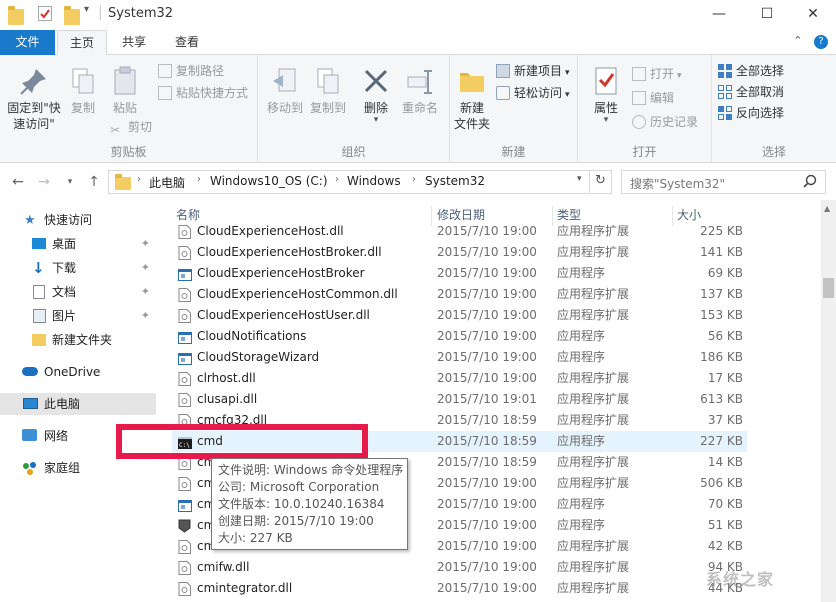  I want to click on properties-button: 属性 ▾, so click(606, 95).